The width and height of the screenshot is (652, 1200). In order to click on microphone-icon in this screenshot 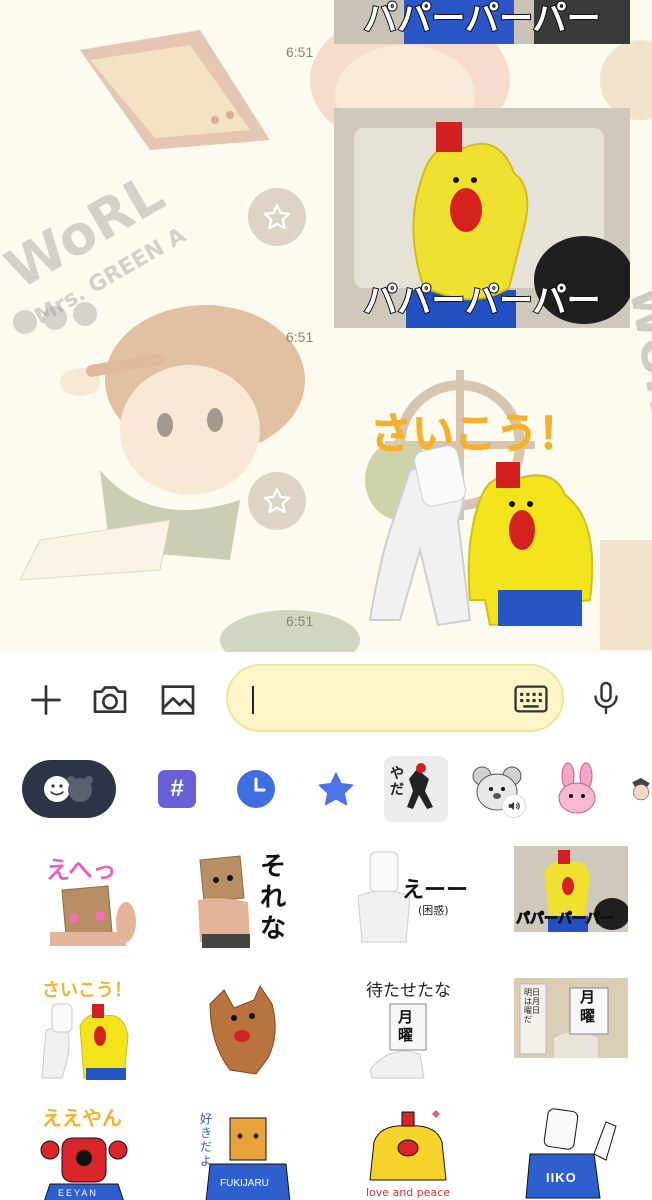, I will do `click(606, 698)`.